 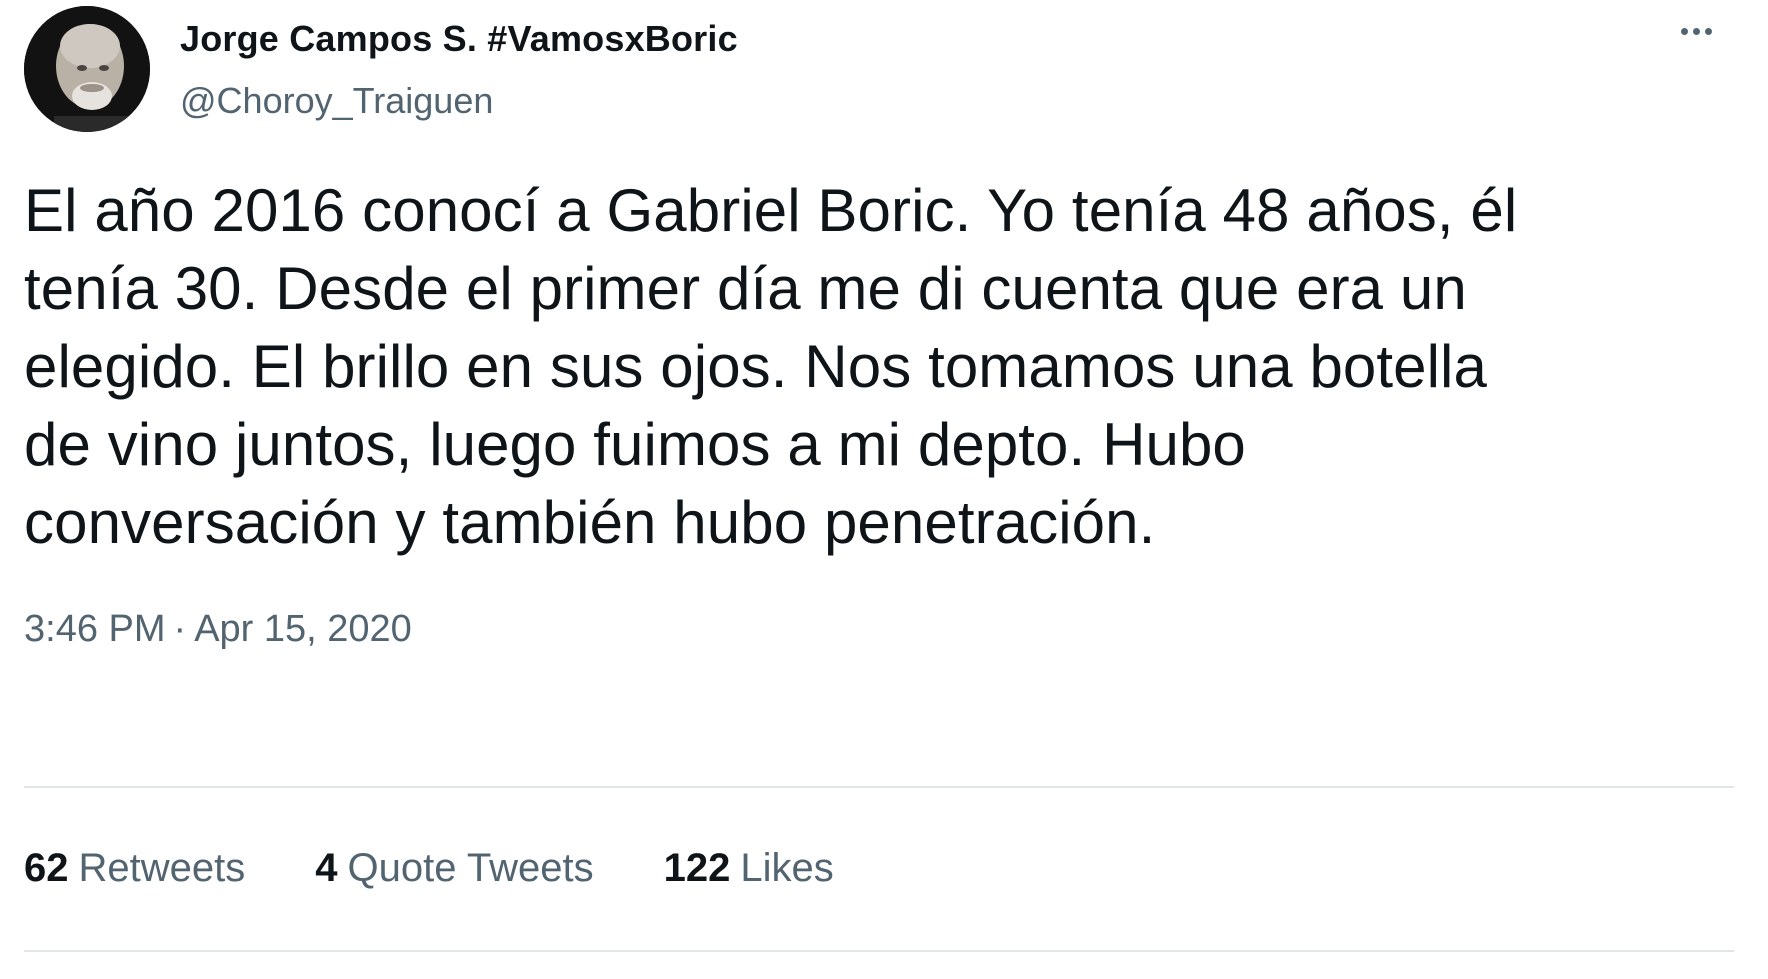 I want to click on tweet-stats: 62 Retweets 4 Quote Tweets 122 Likes, so click(x=464, y=868).